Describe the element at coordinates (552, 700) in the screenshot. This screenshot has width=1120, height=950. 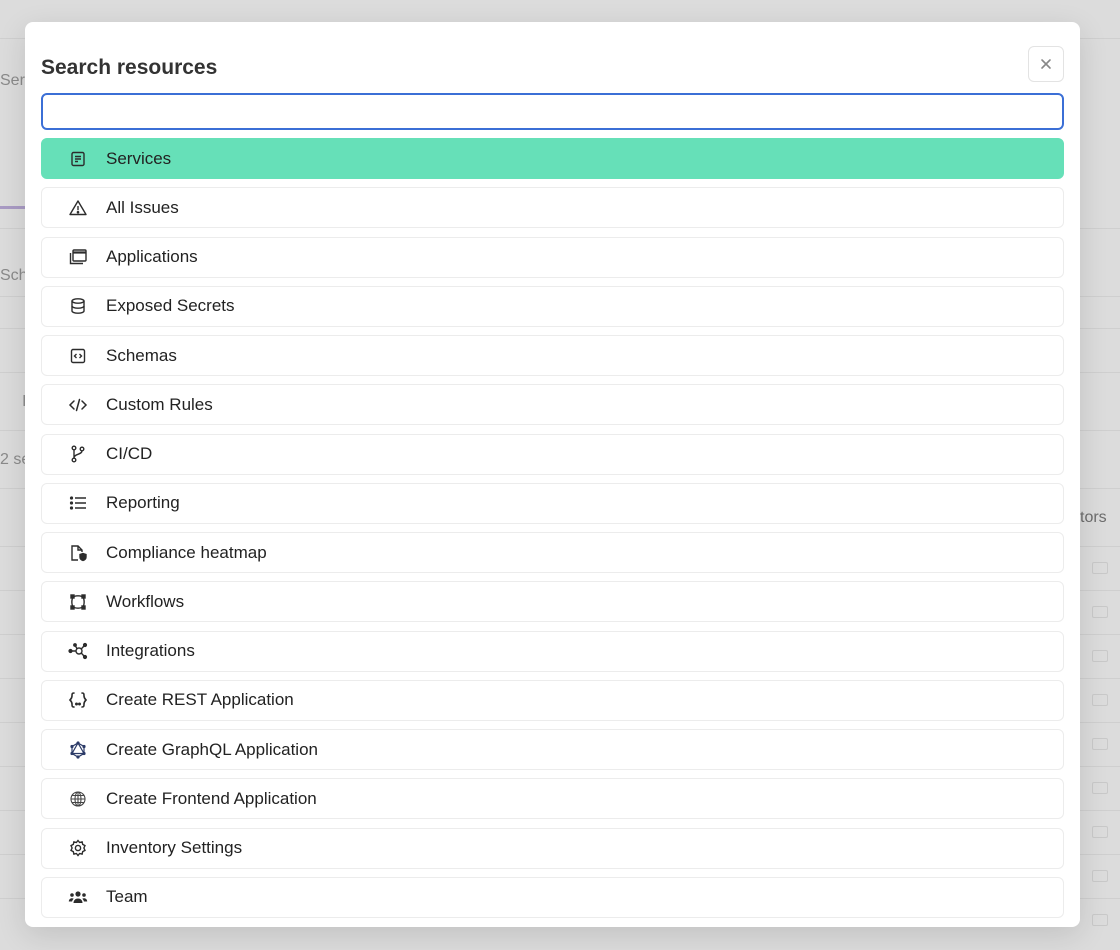
I see `result-item-create-rest-application: Create REST Application` at that location.